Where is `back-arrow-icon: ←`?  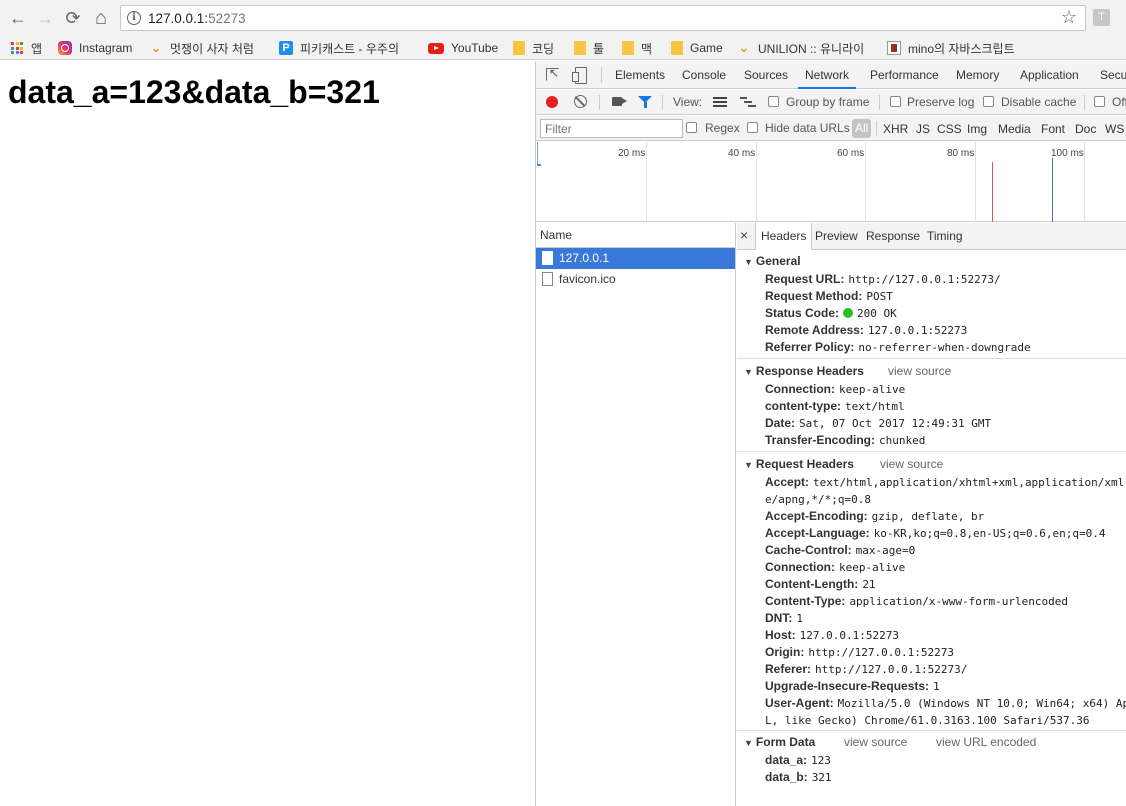 back-arrow-icon: ← is located at coordinates (18, 18).